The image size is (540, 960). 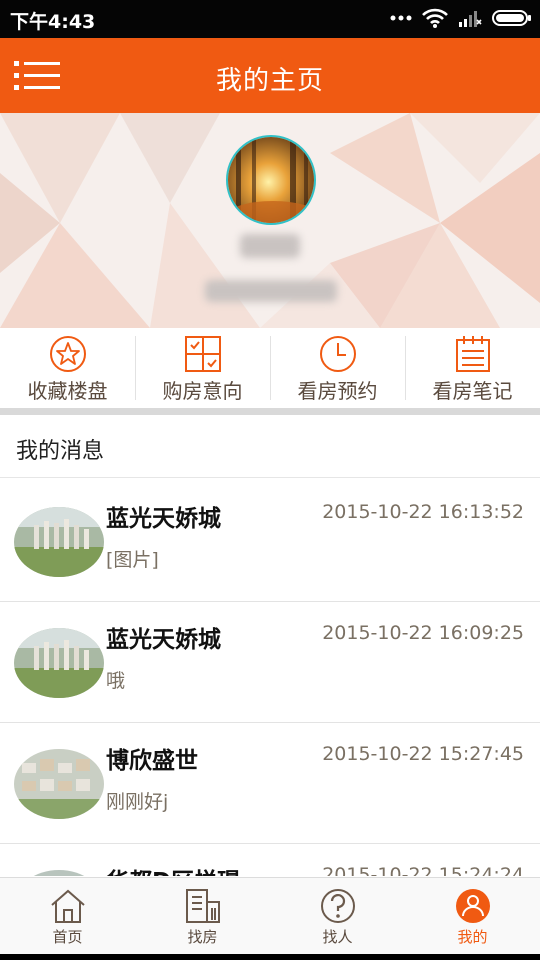 What do you see at coordinates (202, 906) in the screenshot?
I see `building-icon` at bounding box center [202, 906].